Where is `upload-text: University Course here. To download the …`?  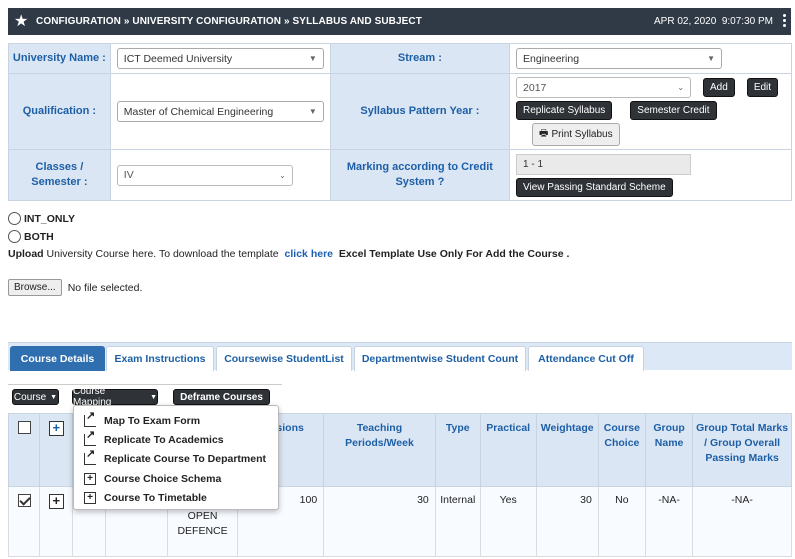
upload-text: University Course here. To download the … is located at coordinates (162, 254).